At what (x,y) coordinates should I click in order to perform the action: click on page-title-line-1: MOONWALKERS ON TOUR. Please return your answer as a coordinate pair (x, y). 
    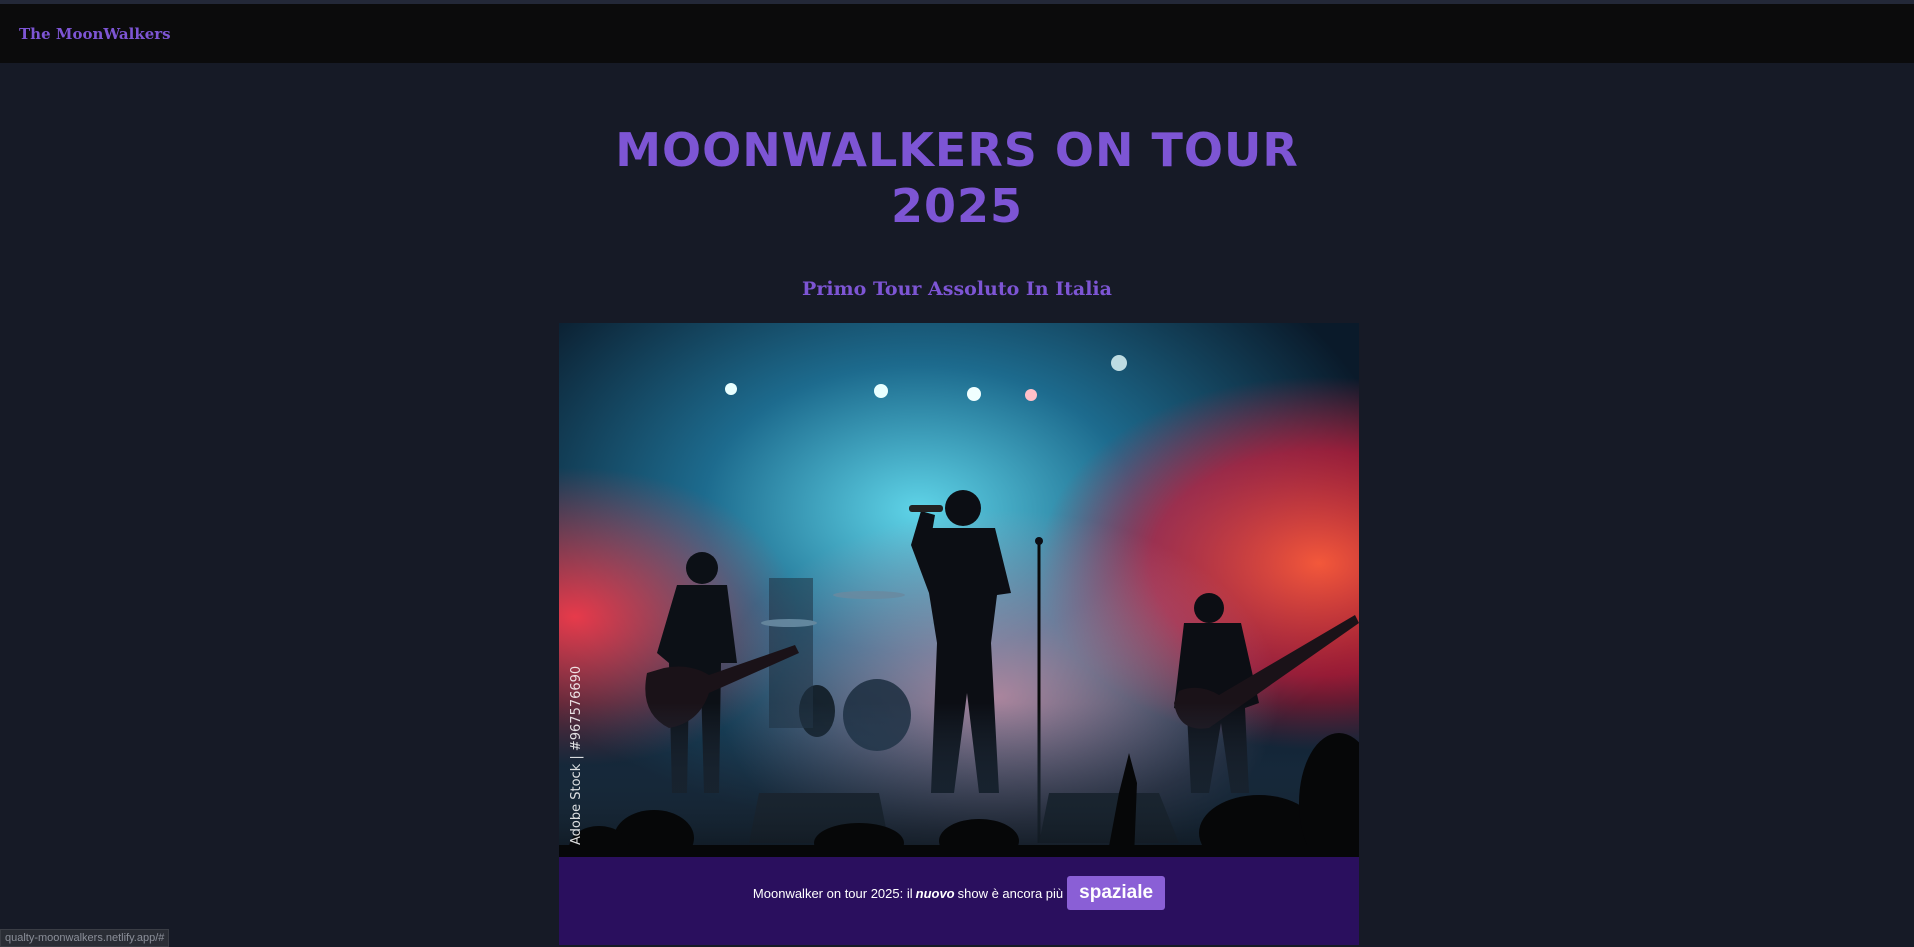
    Looking at the image, I should click on (957, 150).